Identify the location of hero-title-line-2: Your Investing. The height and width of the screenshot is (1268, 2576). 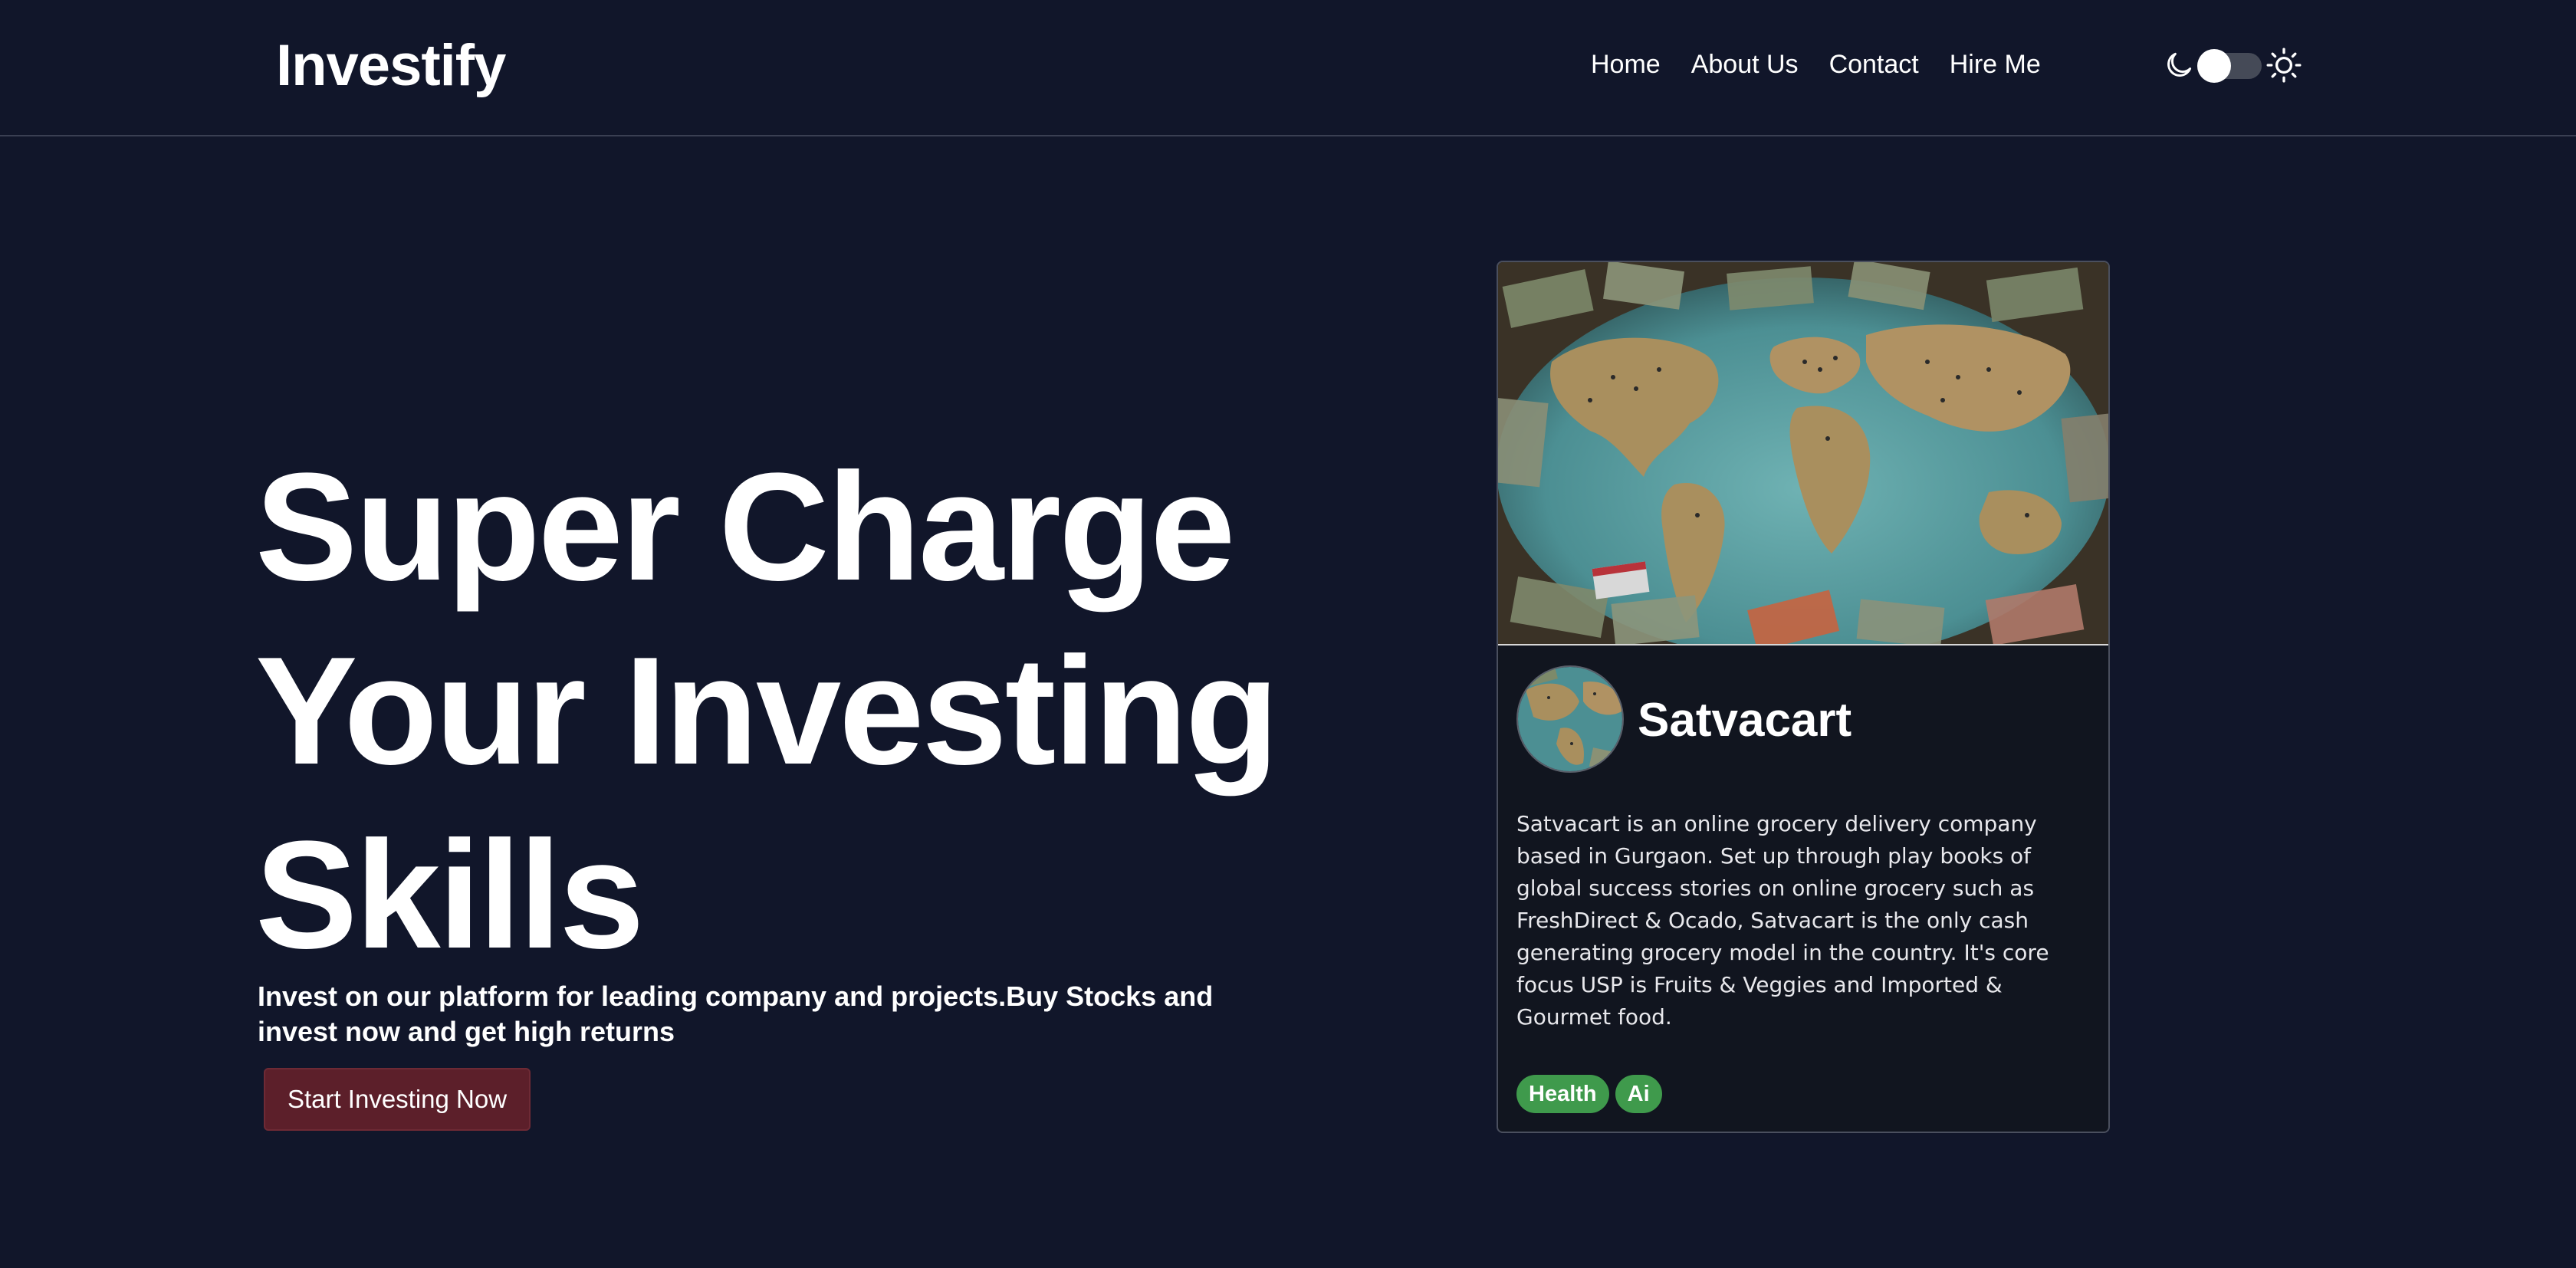
(767, 711).